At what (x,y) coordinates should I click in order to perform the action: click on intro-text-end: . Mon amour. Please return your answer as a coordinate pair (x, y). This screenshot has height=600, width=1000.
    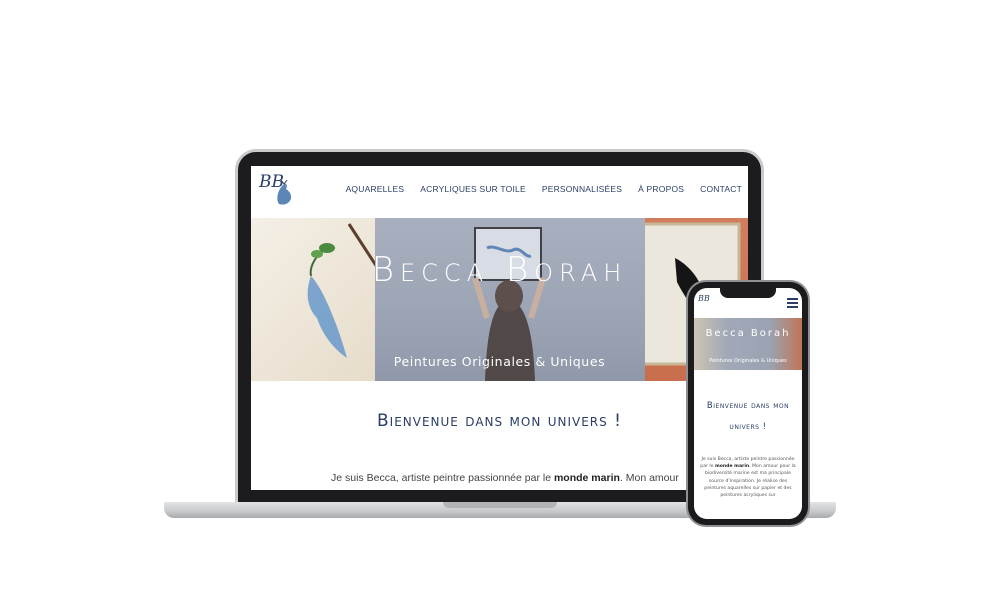
    Looking at the image, I should click on (649, 478).